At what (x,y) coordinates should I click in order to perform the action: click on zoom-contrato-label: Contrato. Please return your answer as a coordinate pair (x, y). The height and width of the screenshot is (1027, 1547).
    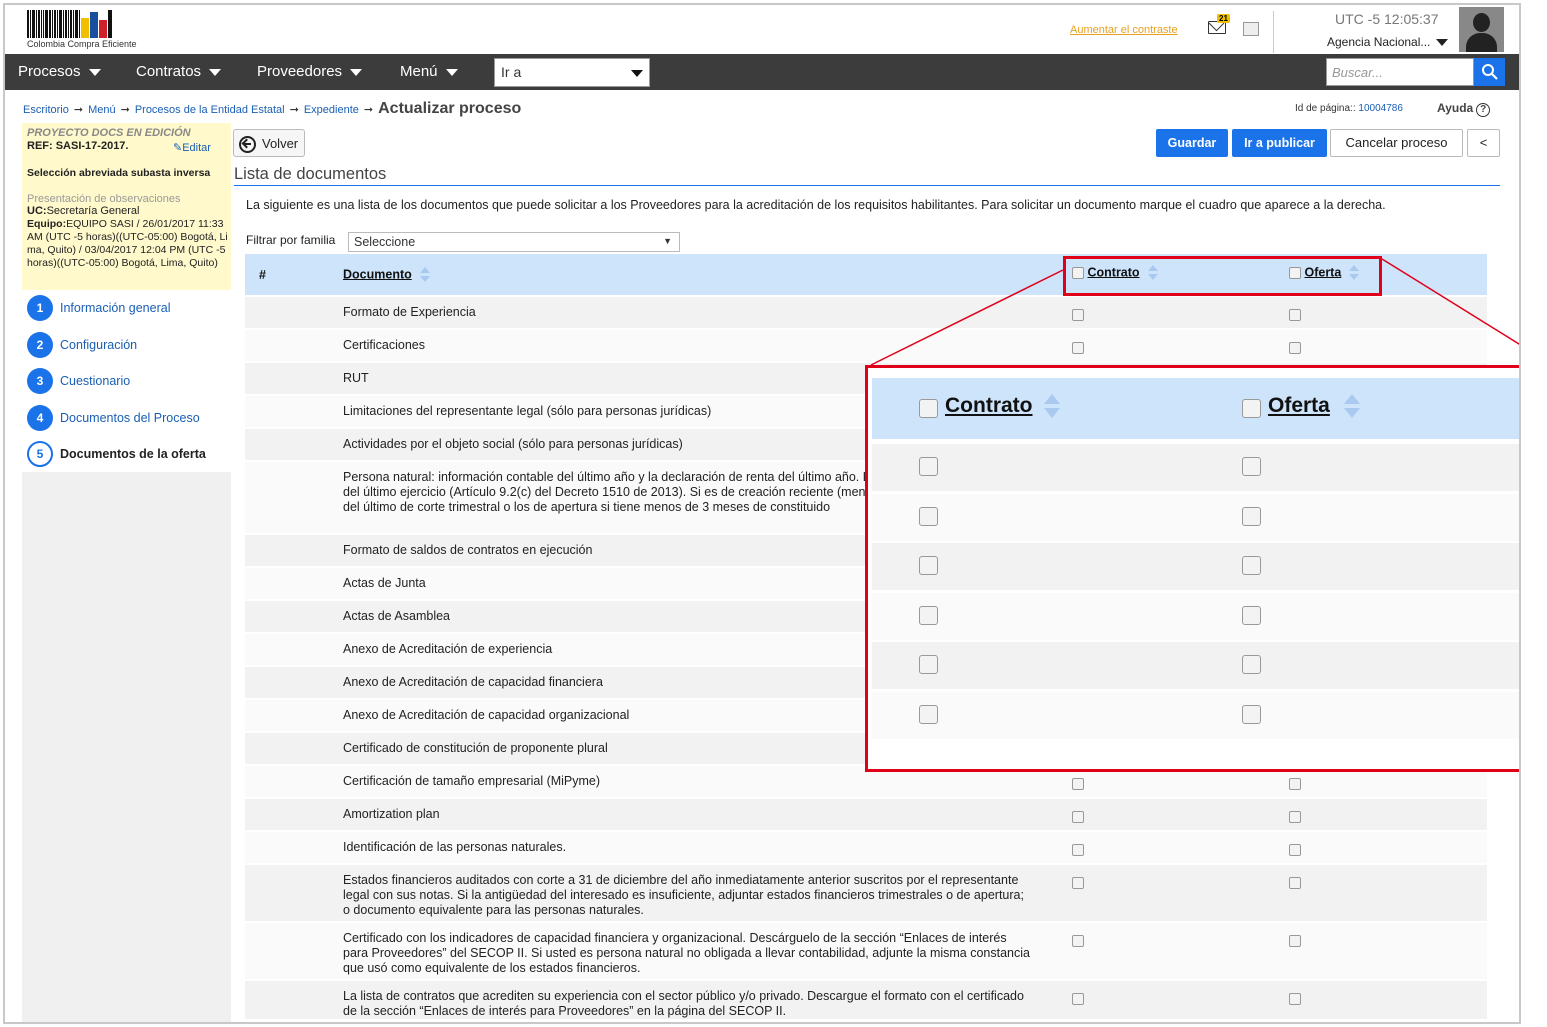
    Looking at the image, I should click on (989, 405).